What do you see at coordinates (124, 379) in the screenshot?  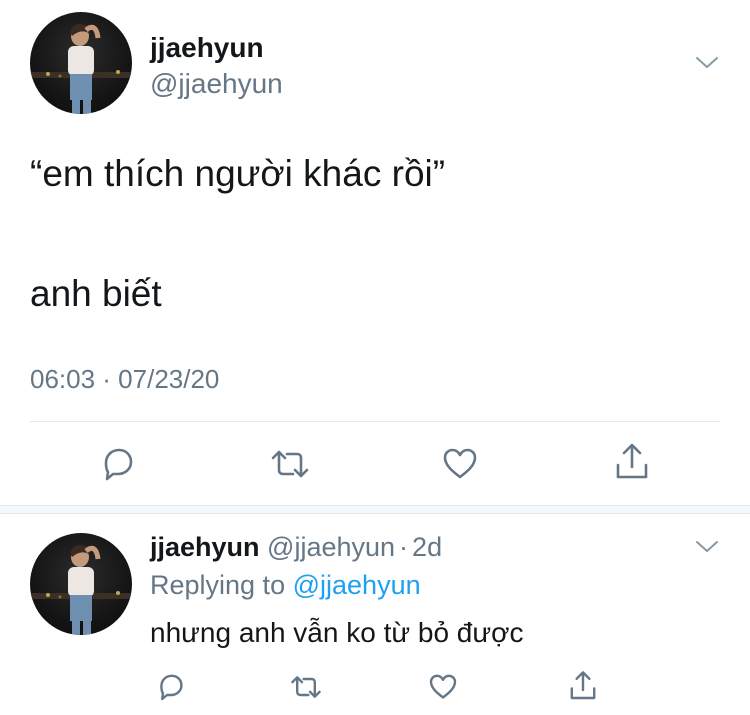 I see `tweet-timestamp: 06:03 · 07/23/20` at bounding box center [124, 379].